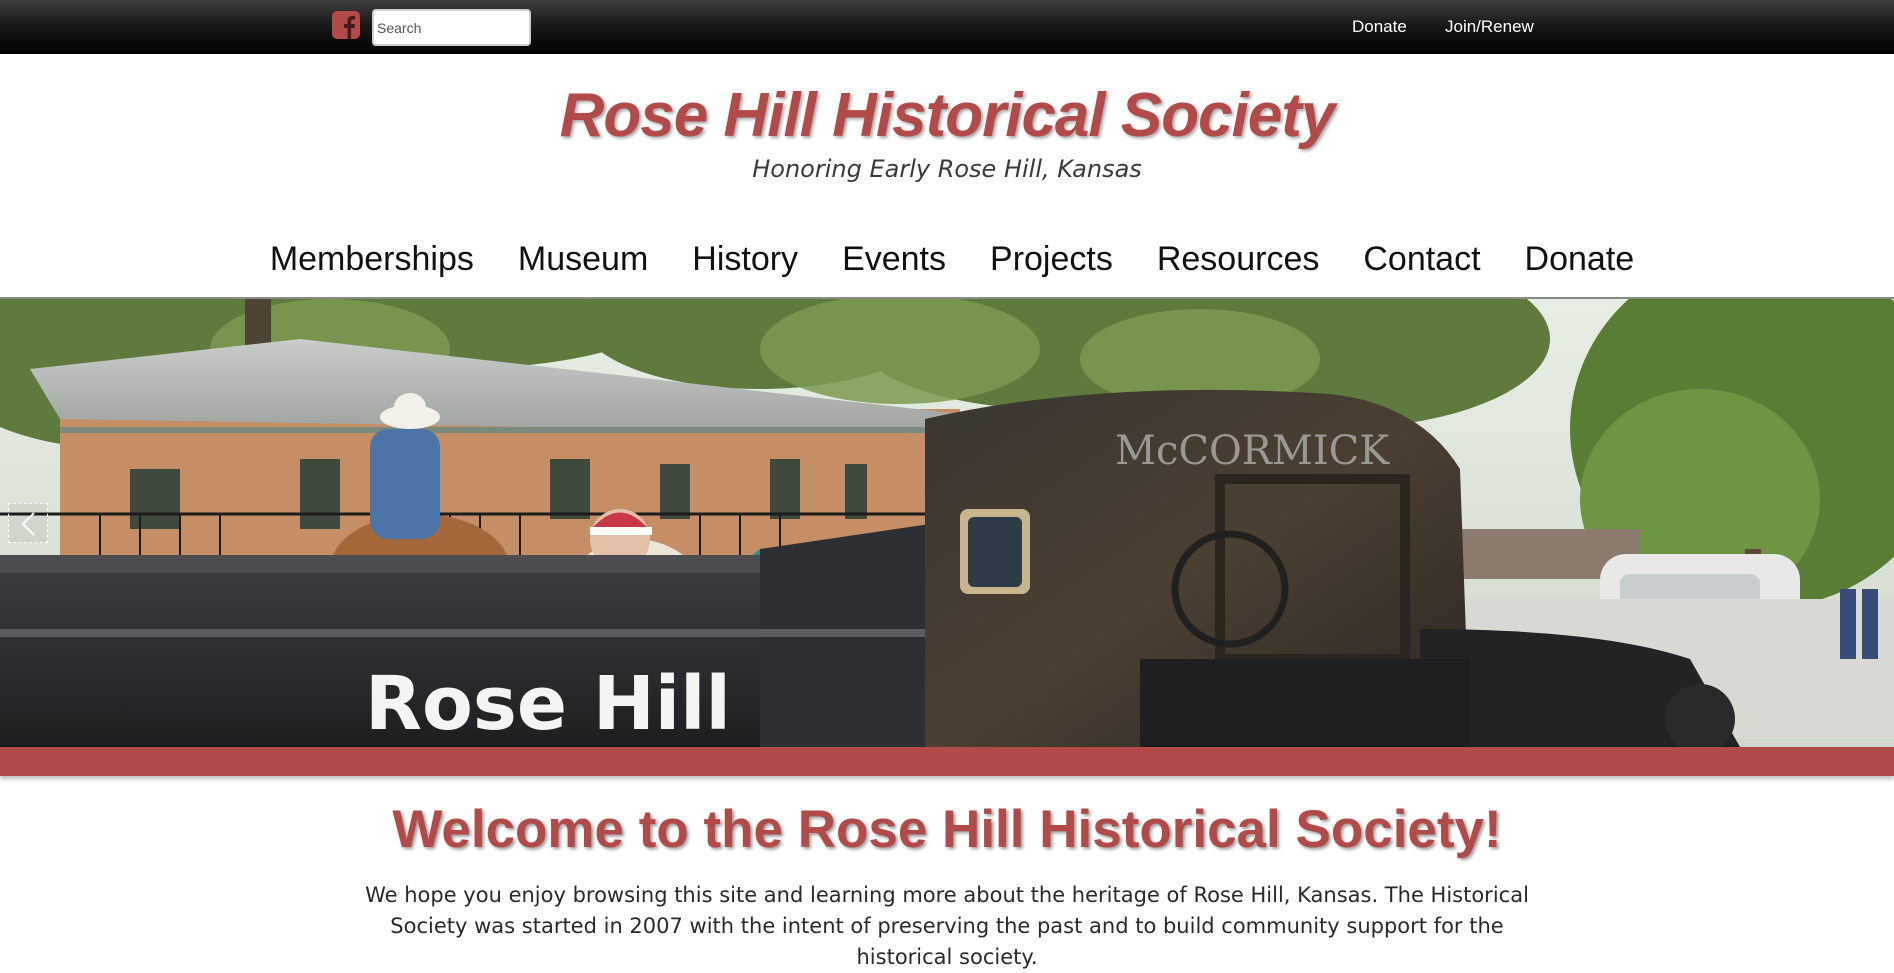  What do you see at coordinates (947, 761) in the screenshot?
I see `hero-accent-band` at bounding box center [947, 761].